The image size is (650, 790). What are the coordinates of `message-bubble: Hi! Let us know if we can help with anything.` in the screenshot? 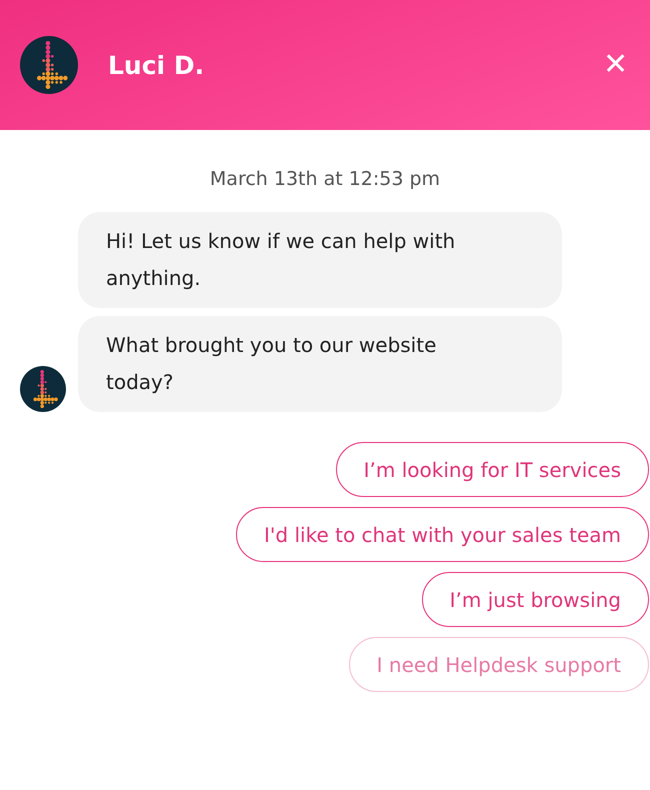 It's located at (320, 260).